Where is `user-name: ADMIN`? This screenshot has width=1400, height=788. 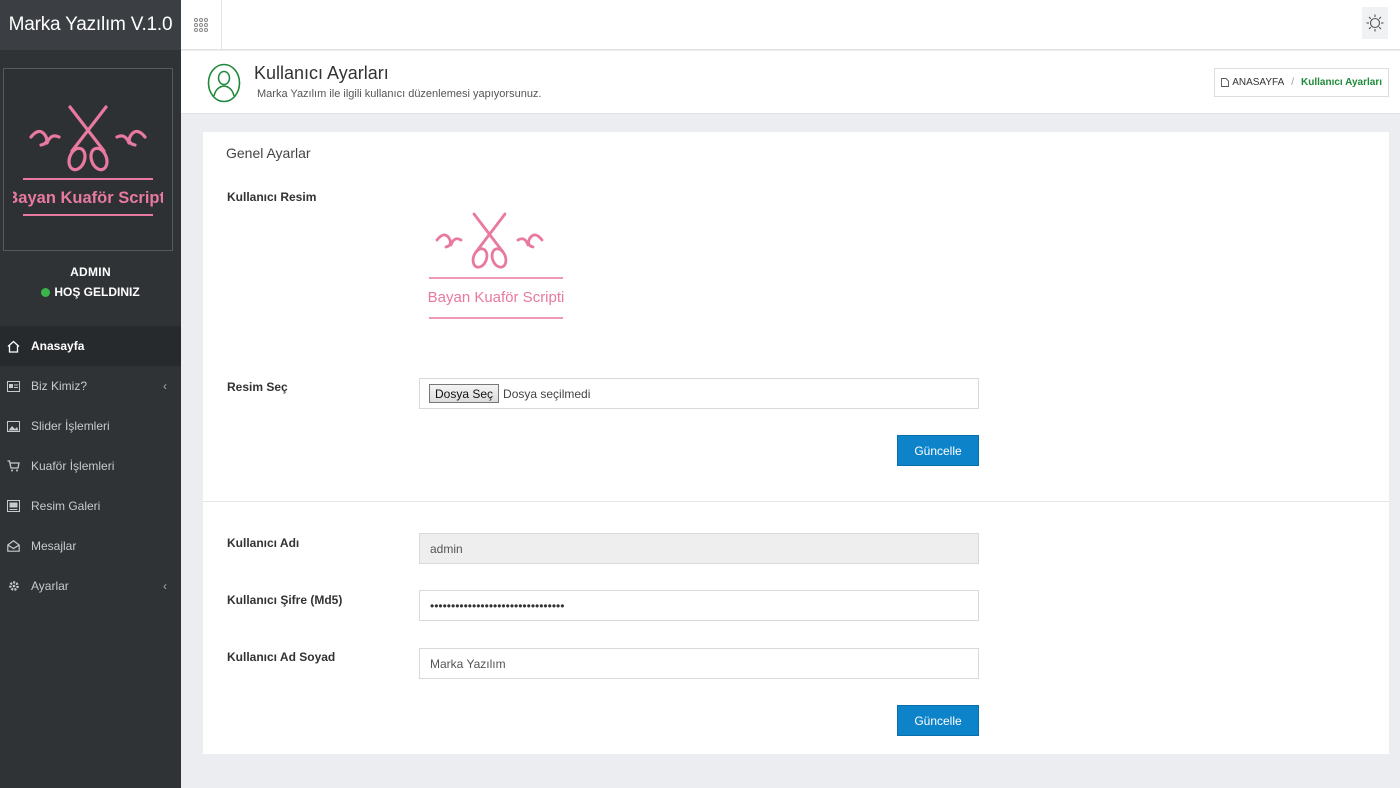
user-name: ADMIN is located at coordinates (90, 272).